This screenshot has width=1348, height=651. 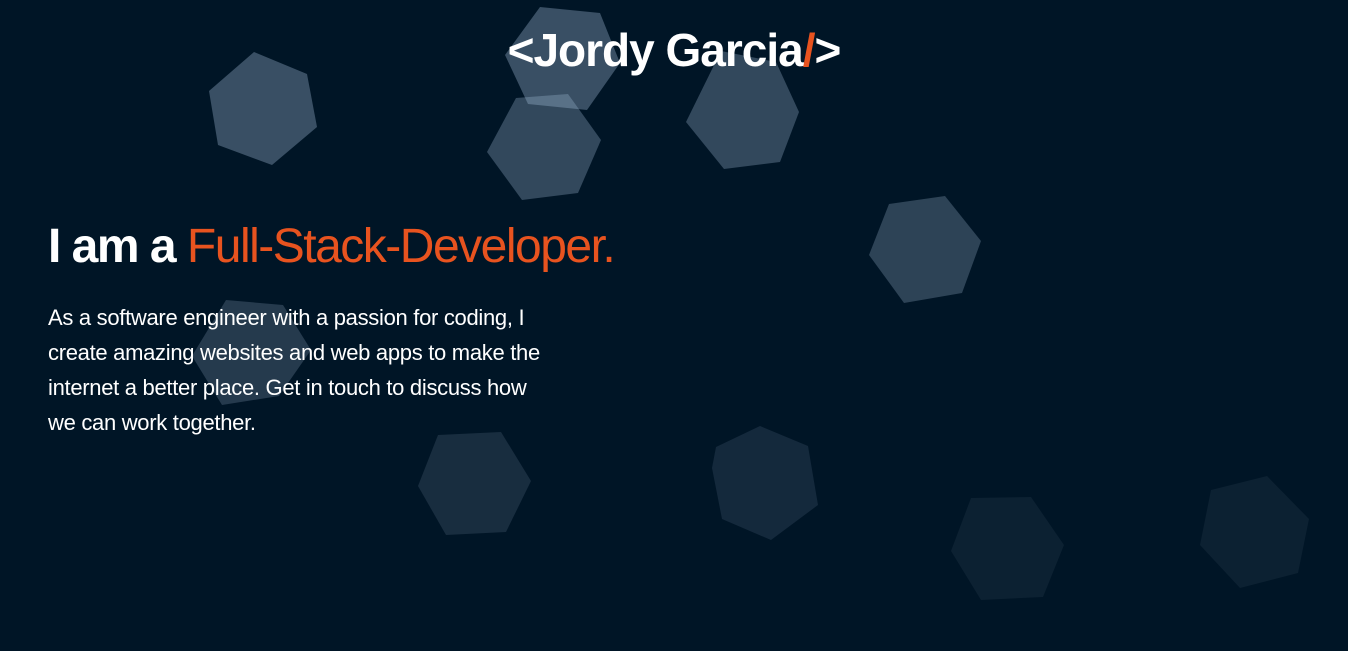 What do you see at coordinates (828, 50) in the screenshot?
I see `logo-close-bracket: >` at bounding box center [828, 50].